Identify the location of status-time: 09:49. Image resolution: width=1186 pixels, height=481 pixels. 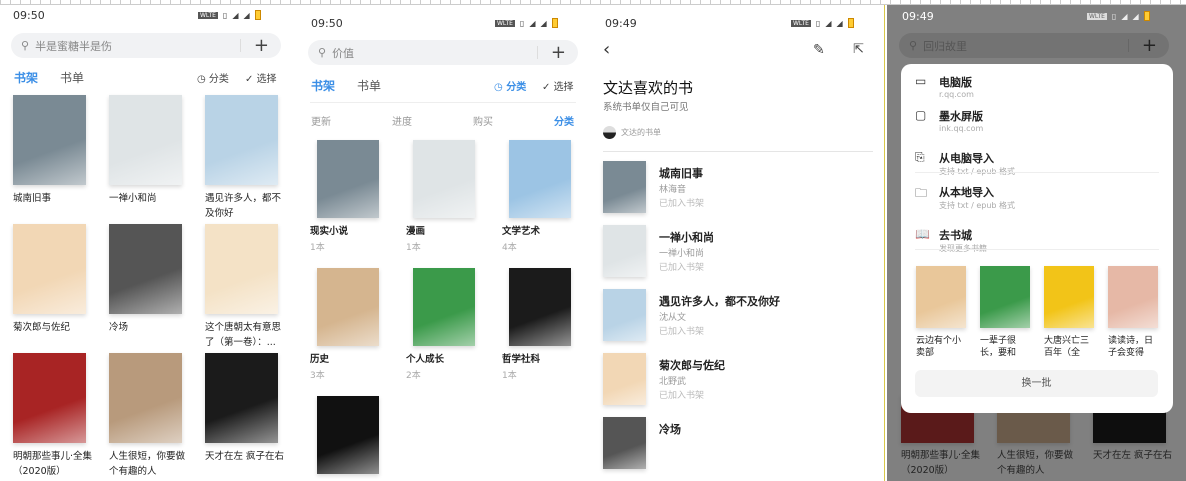
(918, 16).